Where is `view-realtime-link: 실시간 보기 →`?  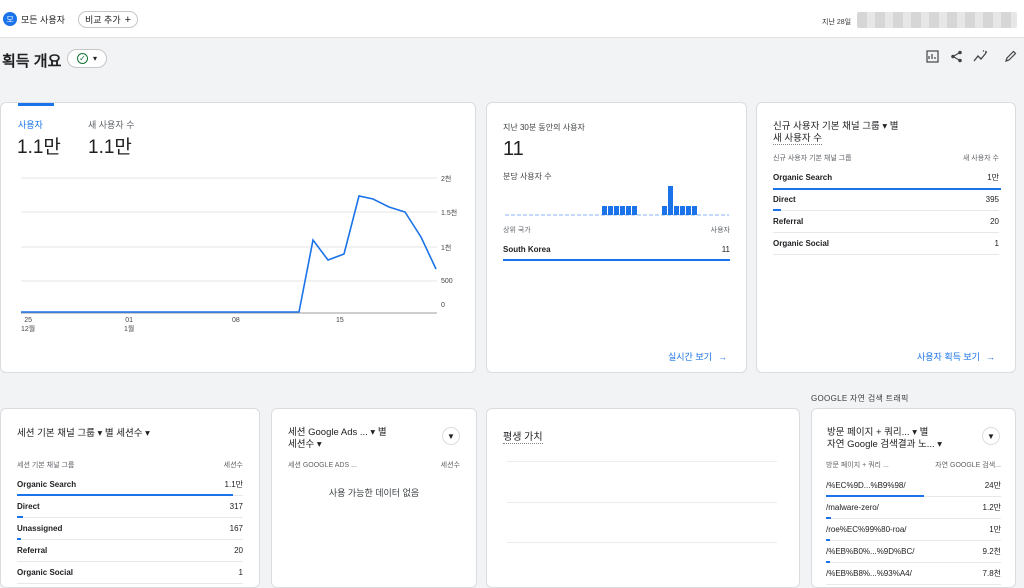 view-realtime-link: 실시간 보기 → is located at coordinates (697, 356).